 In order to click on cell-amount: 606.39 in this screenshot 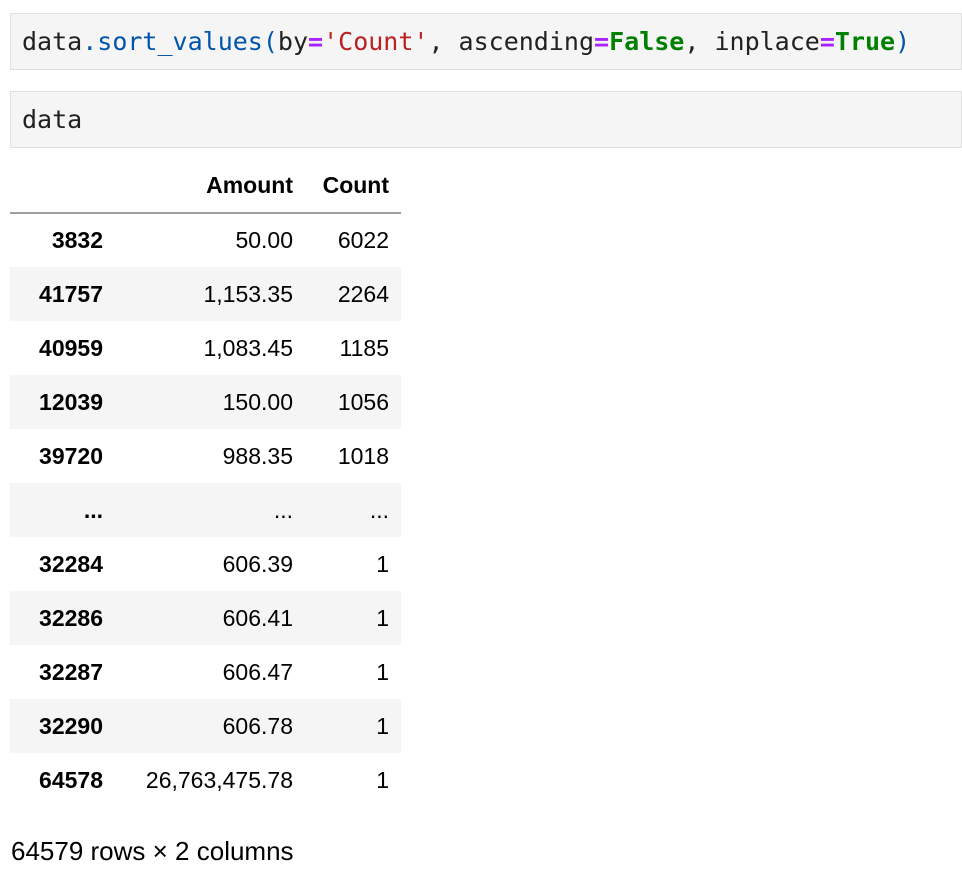, I will do `click(257, 563)`.